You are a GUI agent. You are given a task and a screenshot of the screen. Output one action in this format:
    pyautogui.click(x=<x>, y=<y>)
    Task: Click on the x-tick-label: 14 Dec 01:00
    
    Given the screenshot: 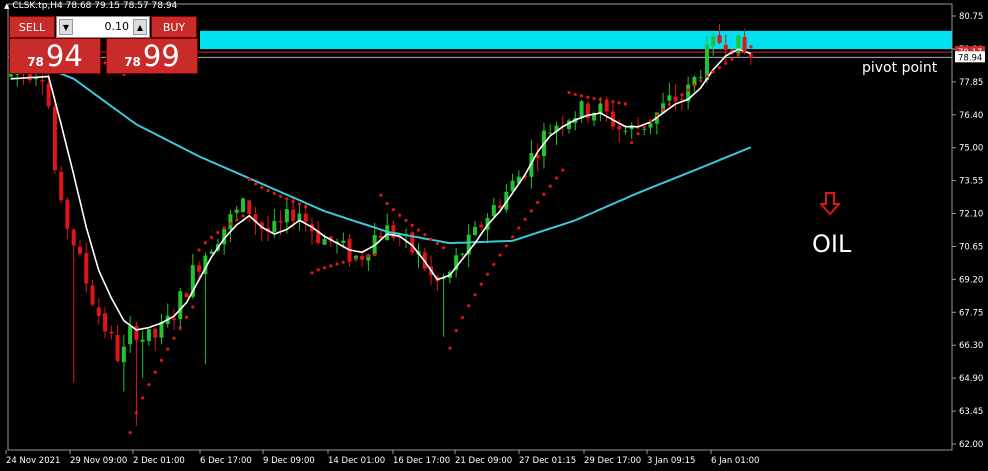 What is the action you would take?
    pyautogui.click(x=356, y=461)
    